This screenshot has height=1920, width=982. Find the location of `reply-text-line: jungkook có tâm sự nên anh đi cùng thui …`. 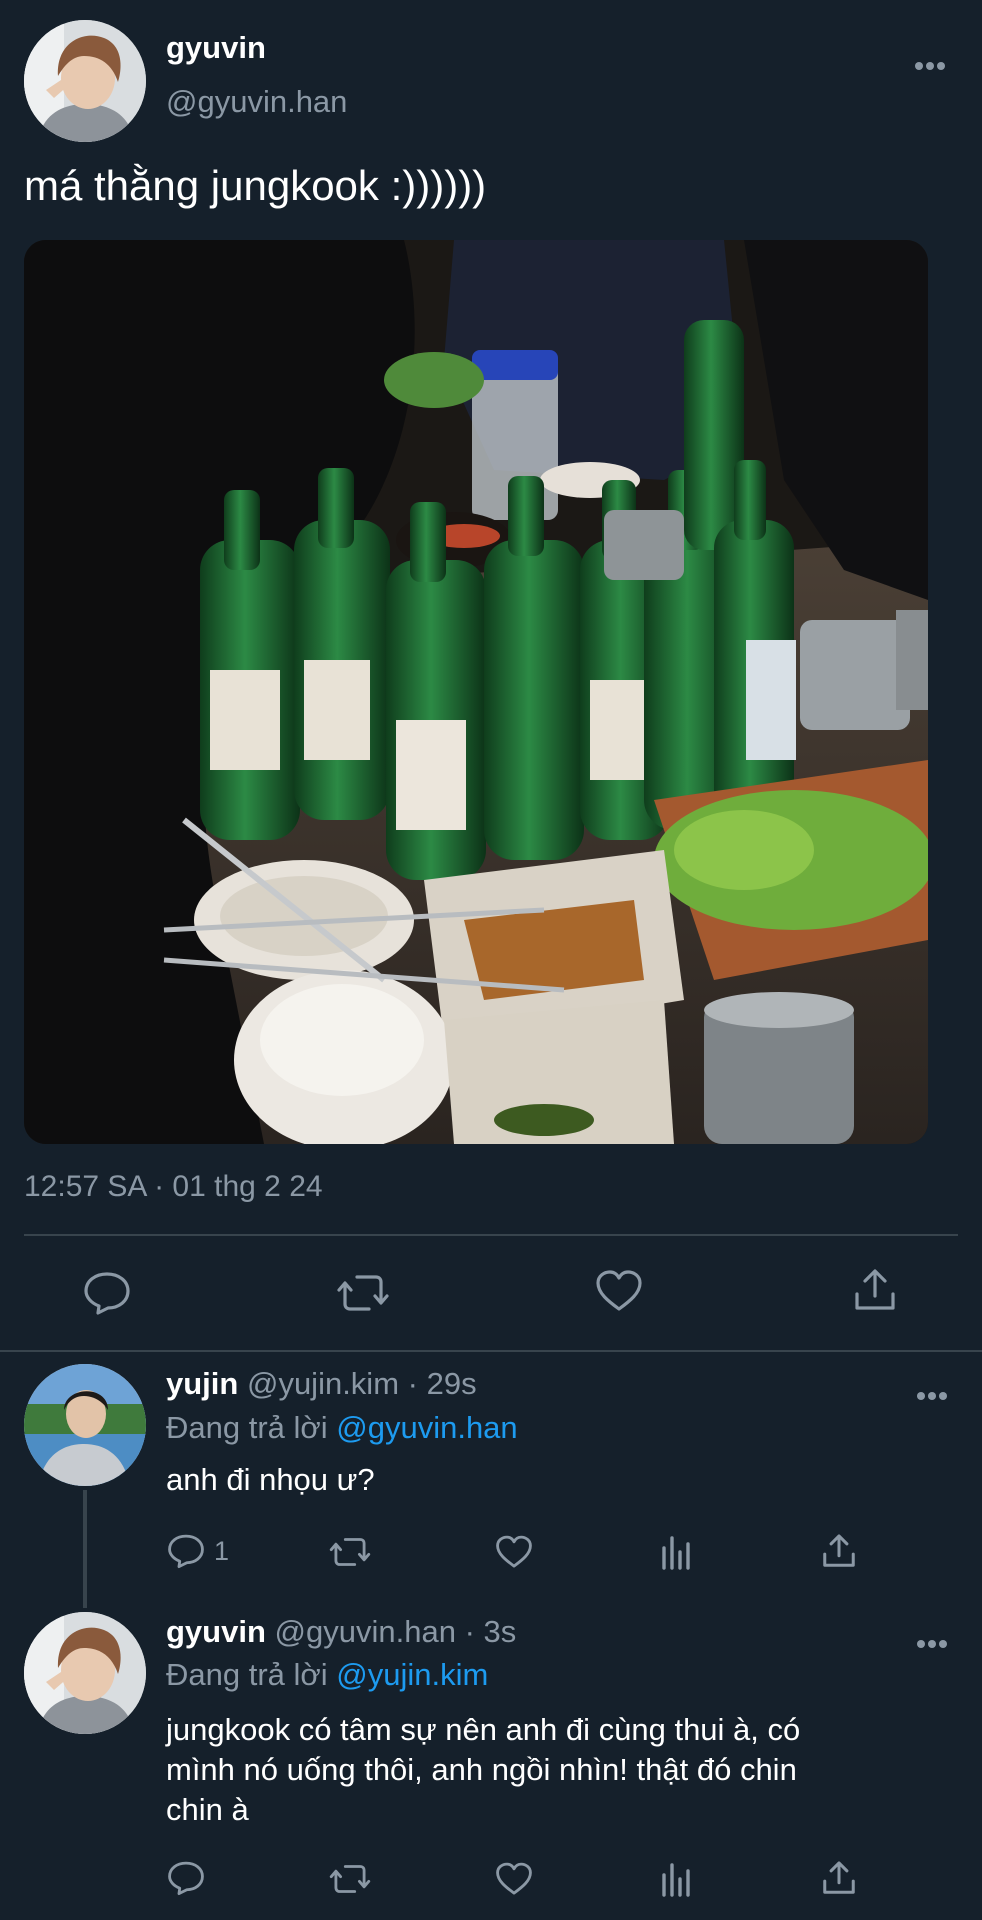

reply-text-line: jungkook có tâm sự nên anh đi cùng thui … is located at coordinates (483, 1729).